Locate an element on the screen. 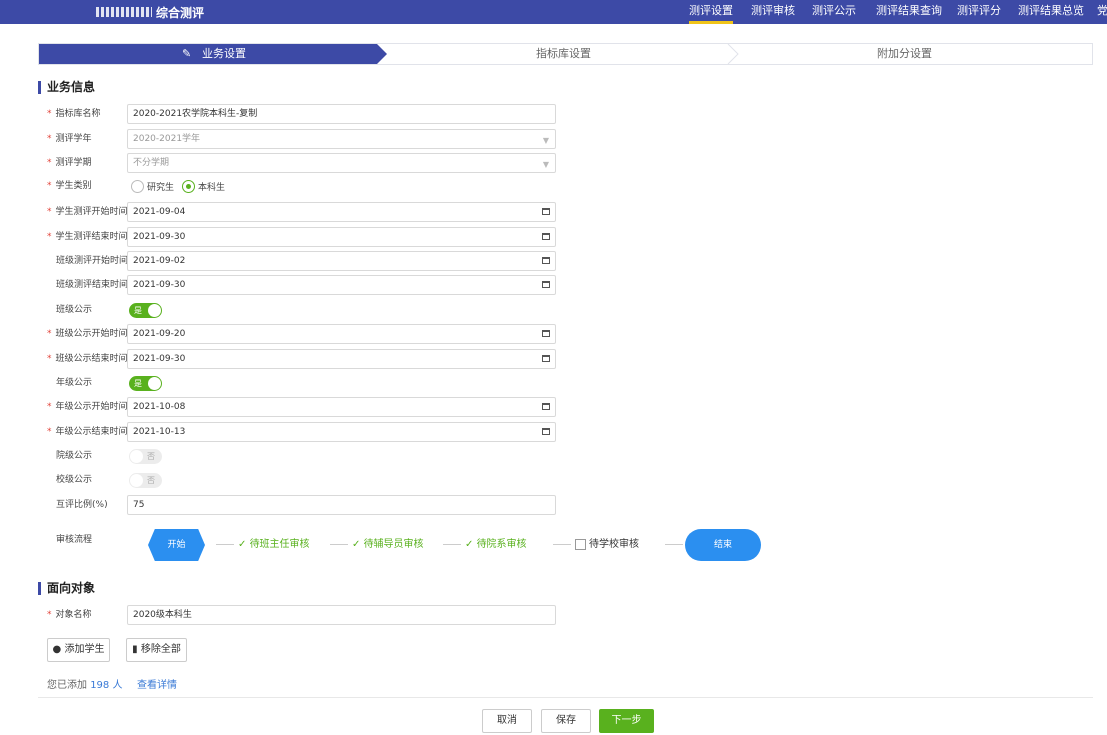  label-student-end: * 学生测评结束时间 is located at coordinates (87, 237).